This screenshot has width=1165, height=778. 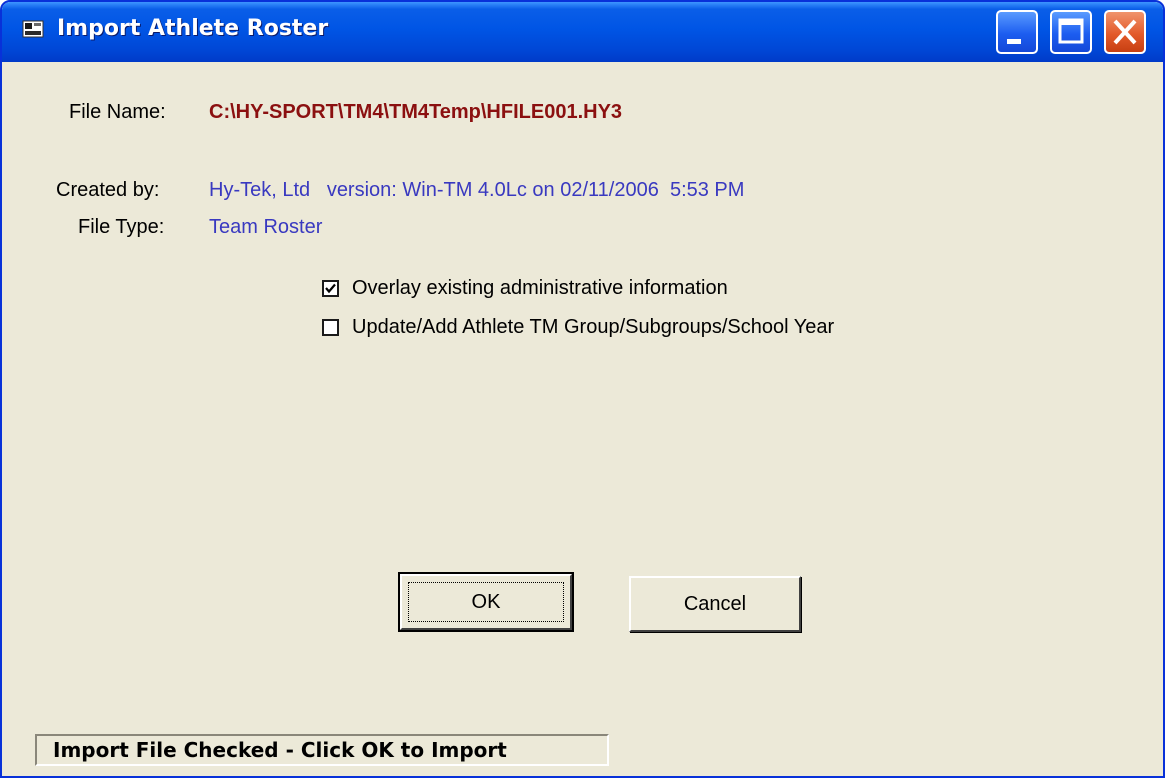 I want to click on app-icon, so click(x=33, y=29).